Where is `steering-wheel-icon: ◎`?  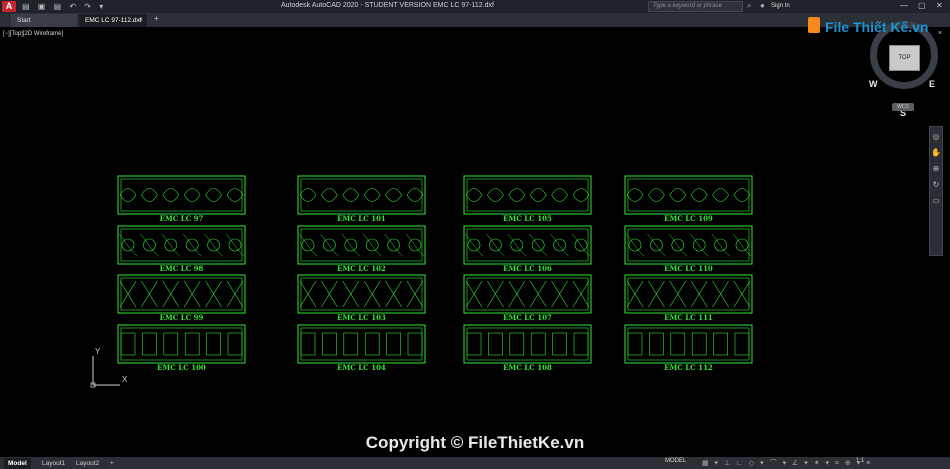 steering-wheel-icon: ◎ is located at coordinates (936, 137).